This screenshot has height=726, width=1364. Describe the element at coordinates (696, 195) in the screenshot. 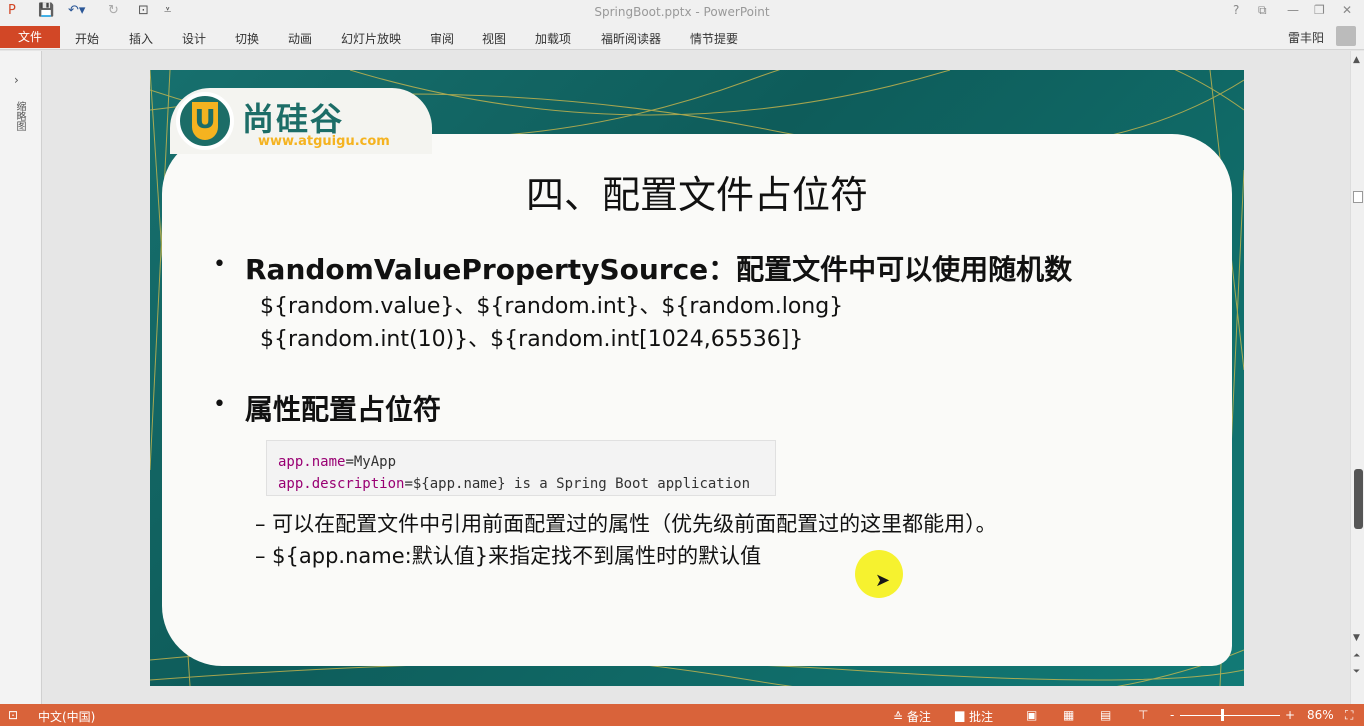

I see `slide-title: 四、配置文件占位符` at that location.